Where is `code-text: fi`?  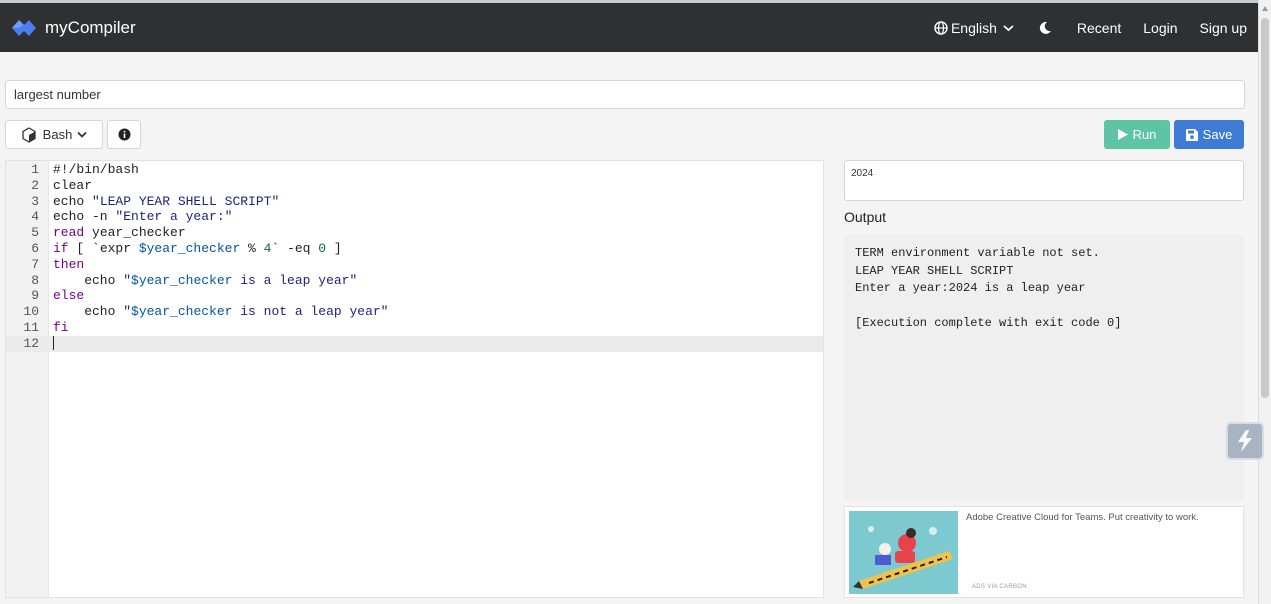
code-text: fi is located at coordinates (61, 327).